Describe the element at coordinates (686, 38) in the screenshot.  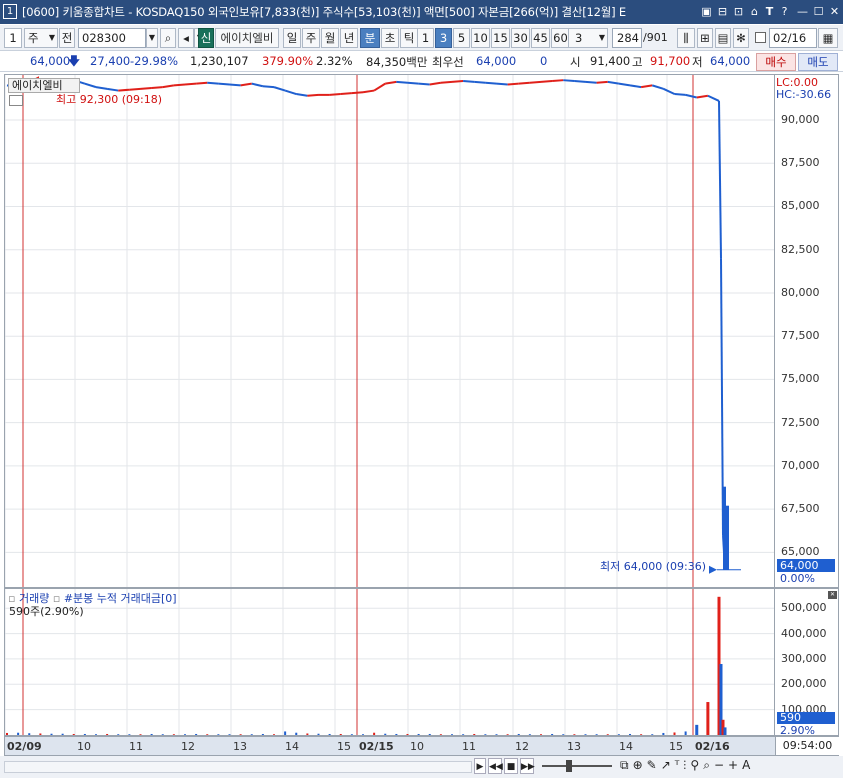
I see `candle-icon: ⫼` at that location.